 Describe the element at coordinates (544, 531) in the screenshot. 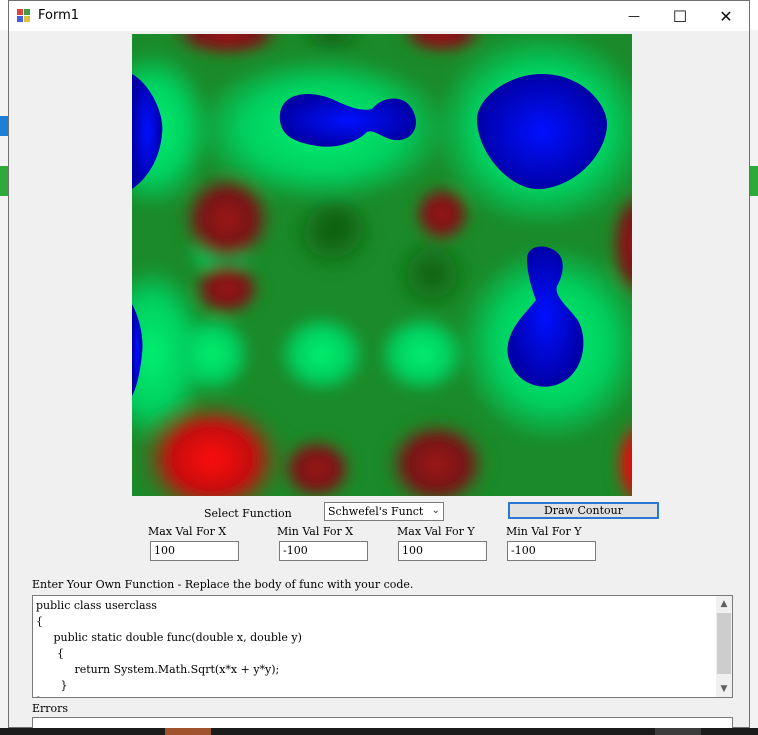

I see `min-y-label: Min Val For Y` at that location.